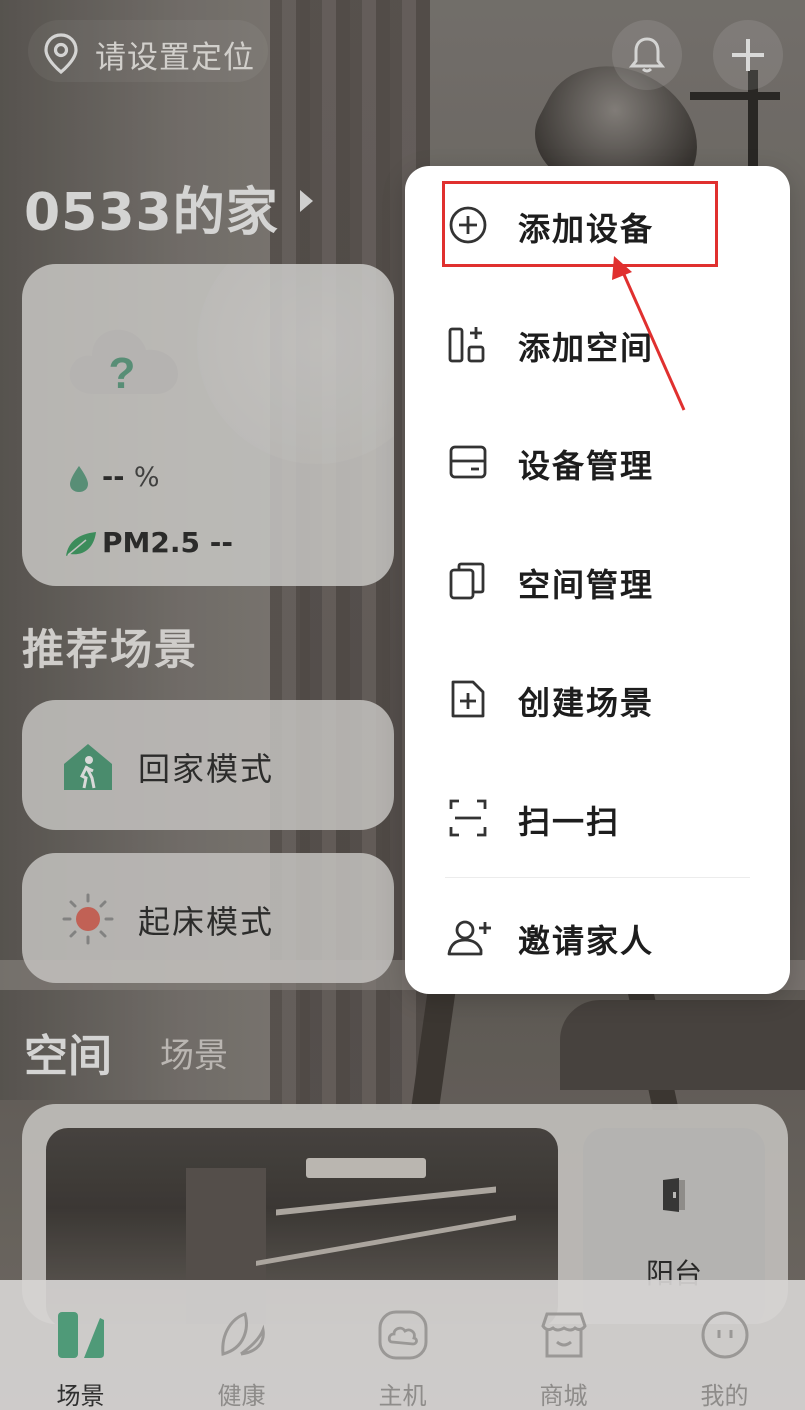  Describe the element at coordinates (68, 1052) in the screenshot. I see `tab-space: 空间` at that location.